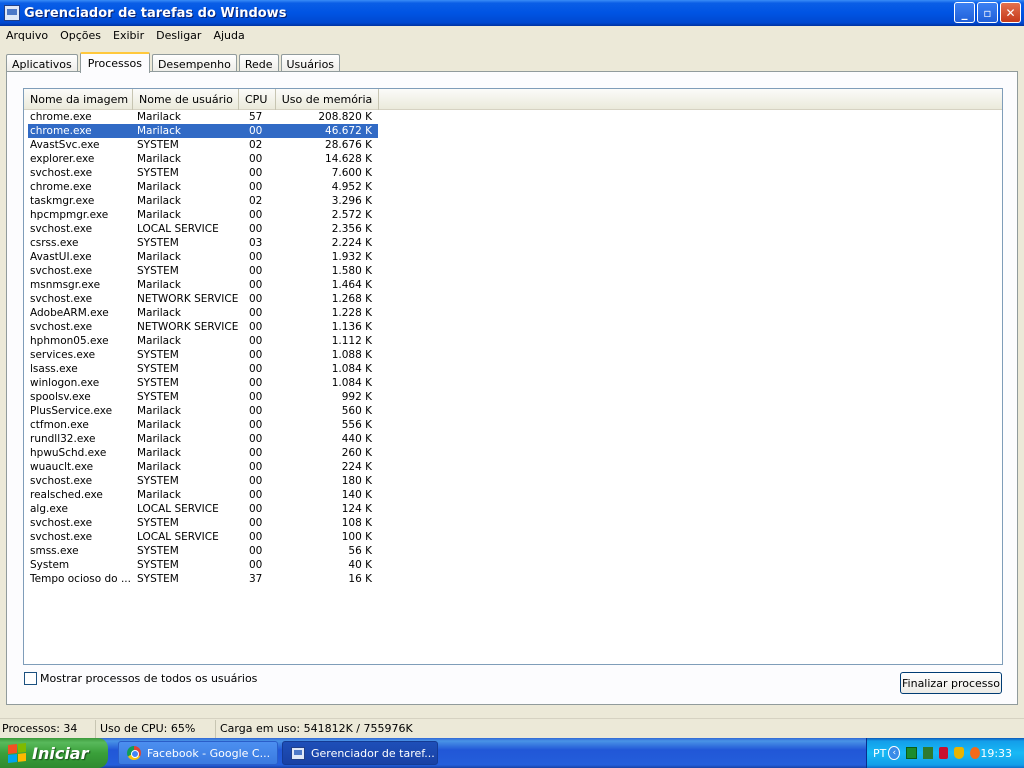  I want to click on cell-image-name: services.exe, so click(63, 355).